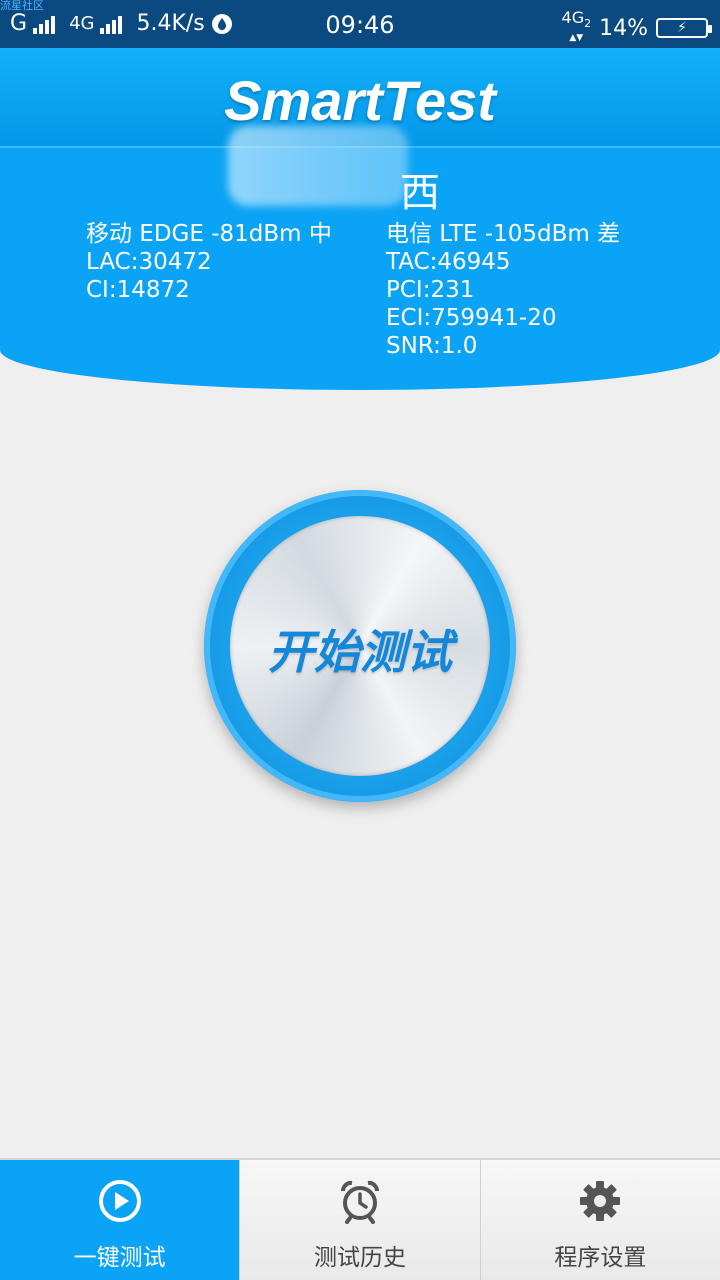 Image resolution: width=720 pixels, height=1280 pixels. What do you see at coordinates (471, 318) in the screenshot?
I see `eci-value: ECI:759941-20` at bounding box center [471, 318].